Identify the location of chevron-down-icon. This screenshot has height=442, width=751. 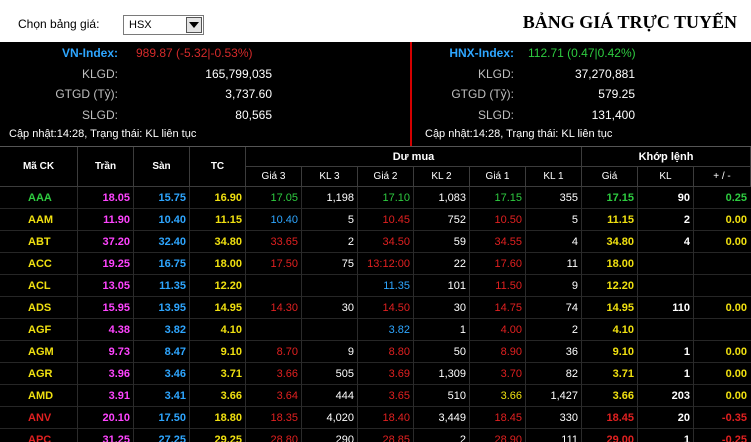
(194, 25).